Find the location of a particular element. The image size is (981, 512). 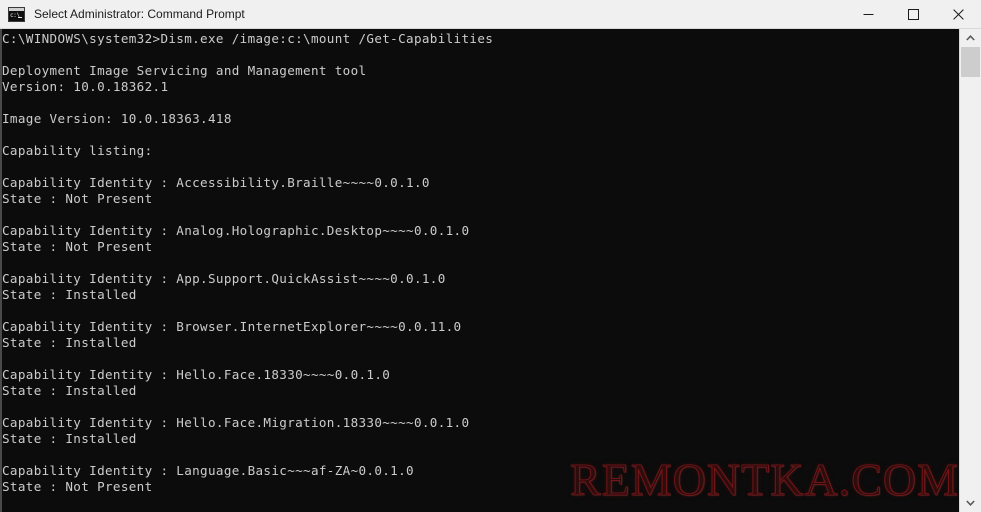

scrollbar-down-button is located at coordinates (970, 503).